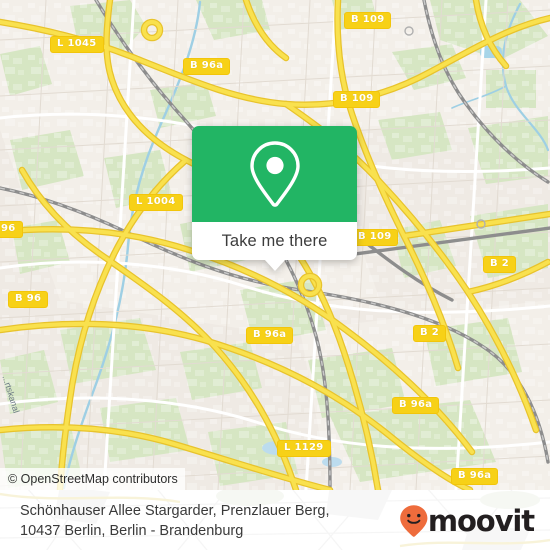 This screenshot has height=550, width=550. Describe the element at coordinates (481, 521) in the screenshot. I see `moovit-wordmark: moovit` at that location.